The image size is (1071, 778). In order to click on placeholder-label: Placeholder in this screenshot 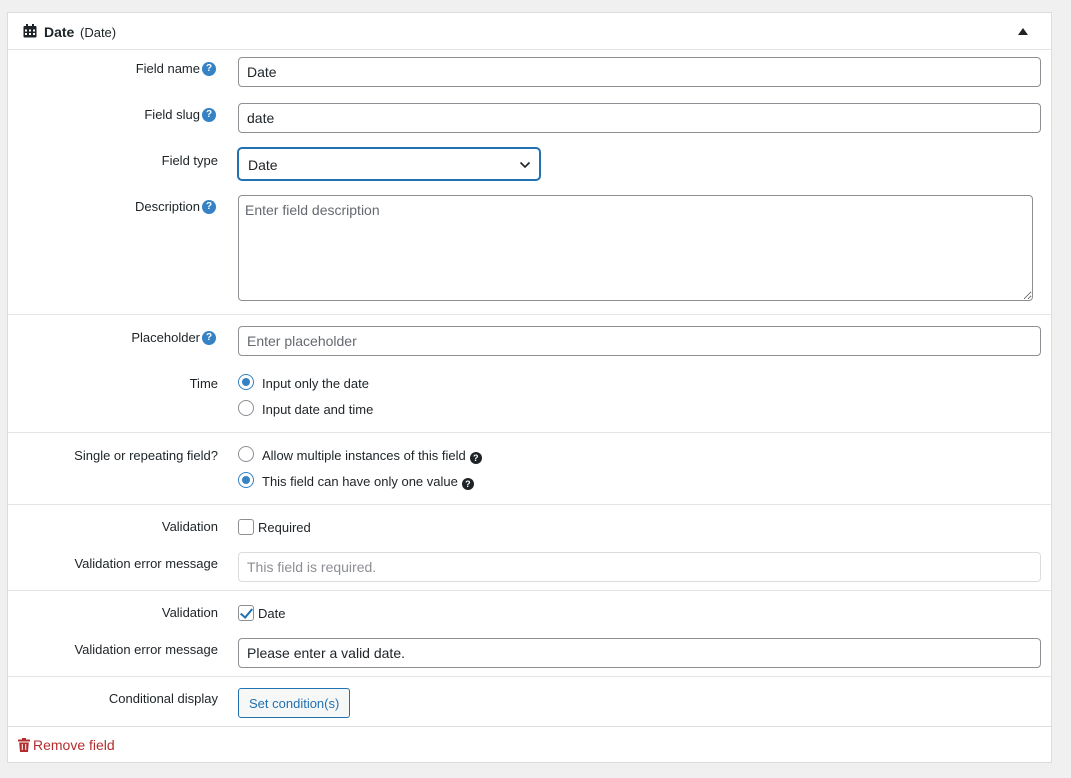, I will do `click(165, 337)`.